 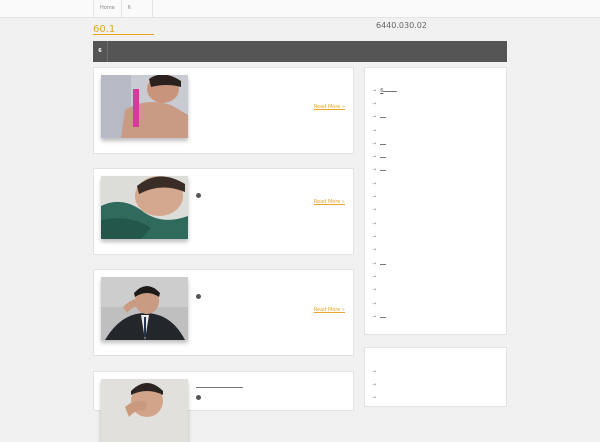 I want to click on post-card, so click(x=223, y=406).